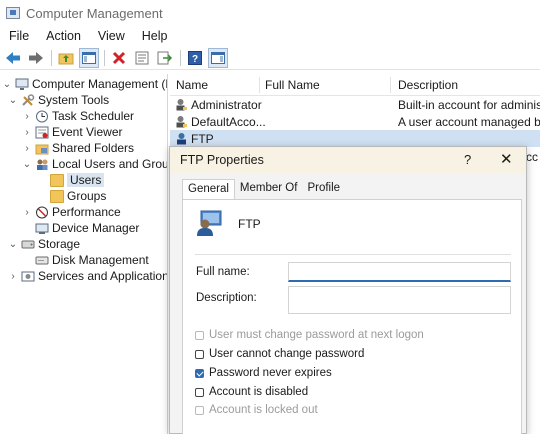 The height and width of the screenshot is (434, 540). Describe the element at coordinates (251, 392) in the screenshot. I see `account-disabled-checkbox: Account is disabled` at that location.